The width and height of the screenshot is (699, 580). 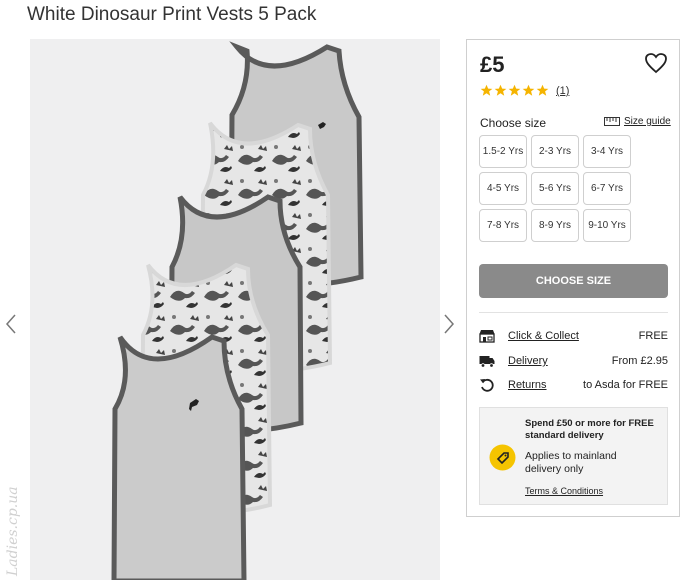 I want to click on size-option: 2-3 Yrs, so click(x=555, y=151).